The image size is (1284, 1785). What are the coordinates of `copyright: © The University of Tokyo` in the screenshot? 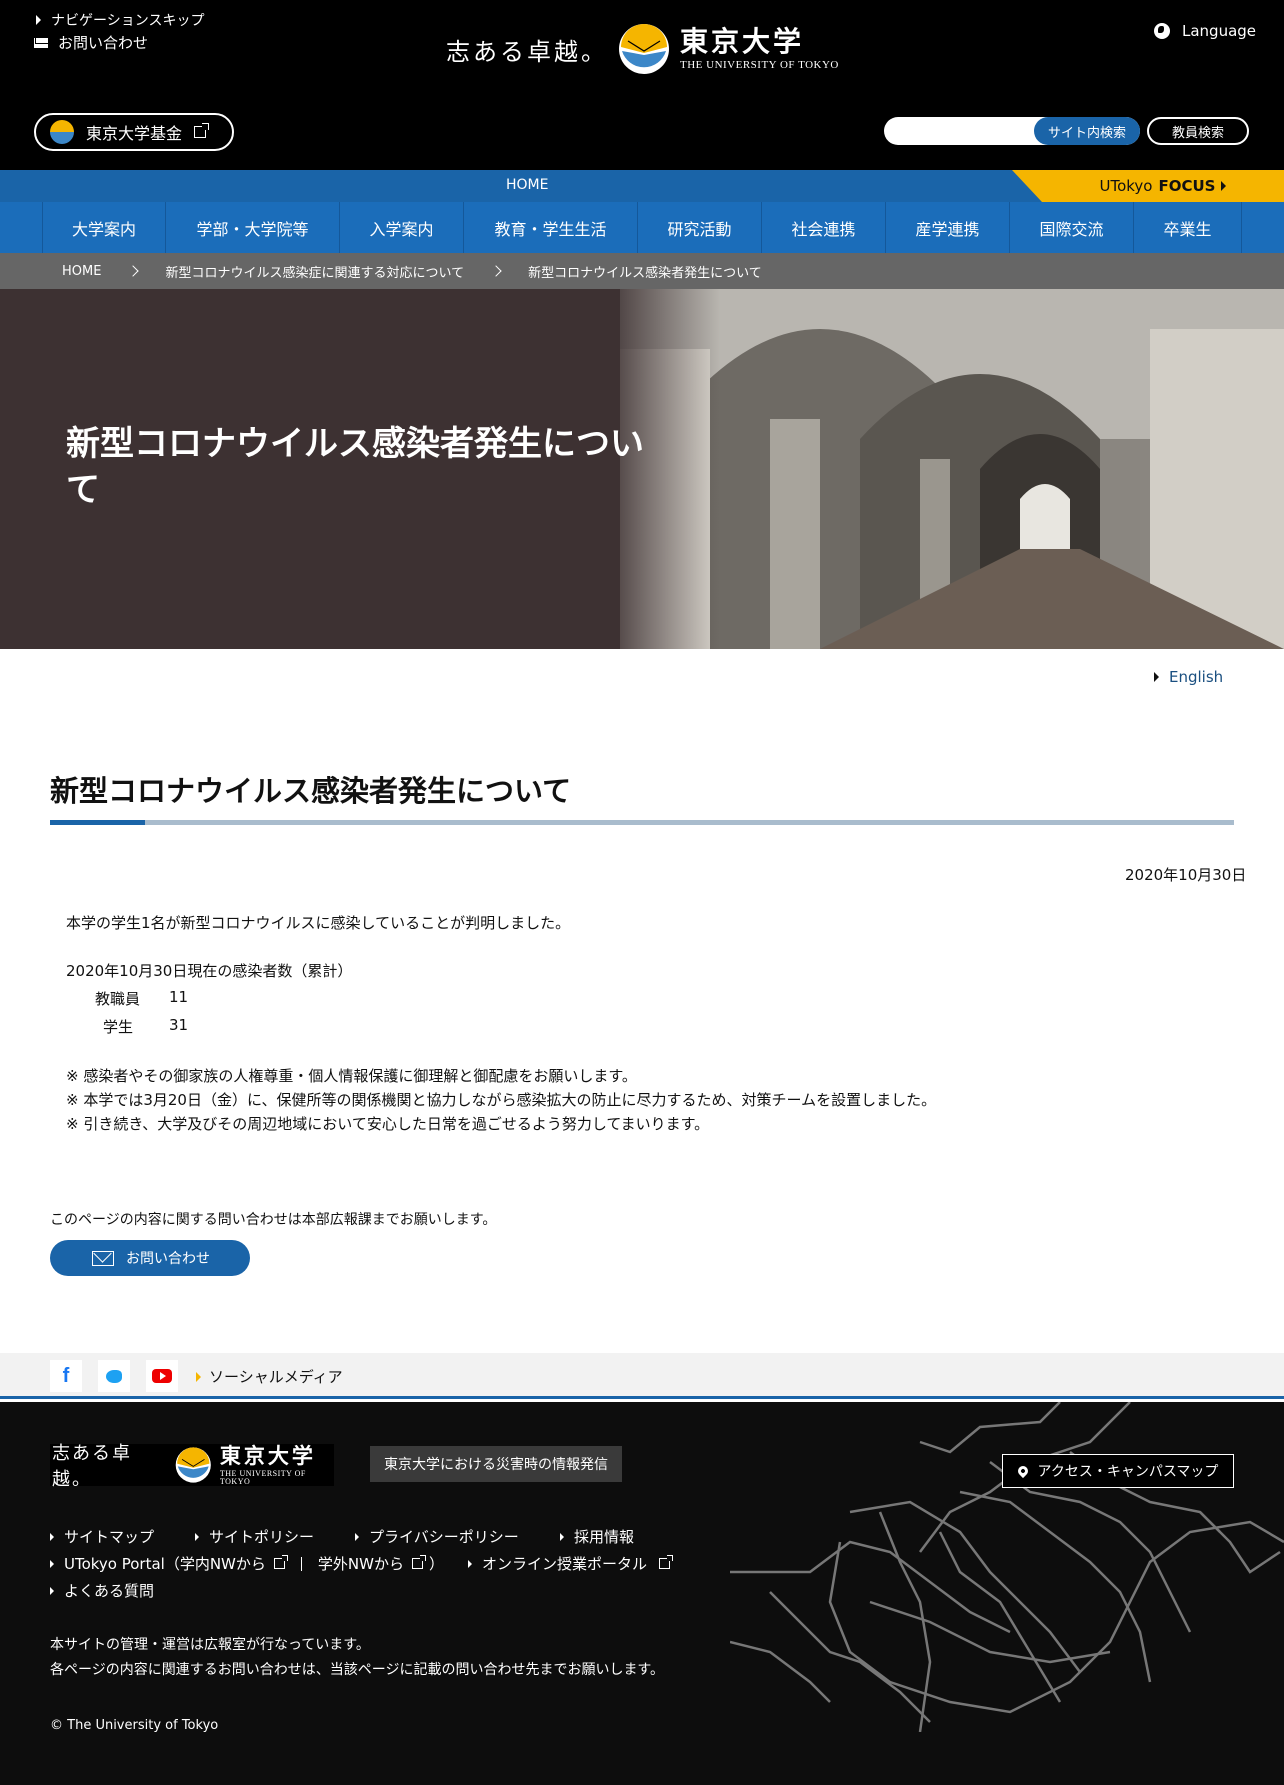 It's located at (134, 1725).